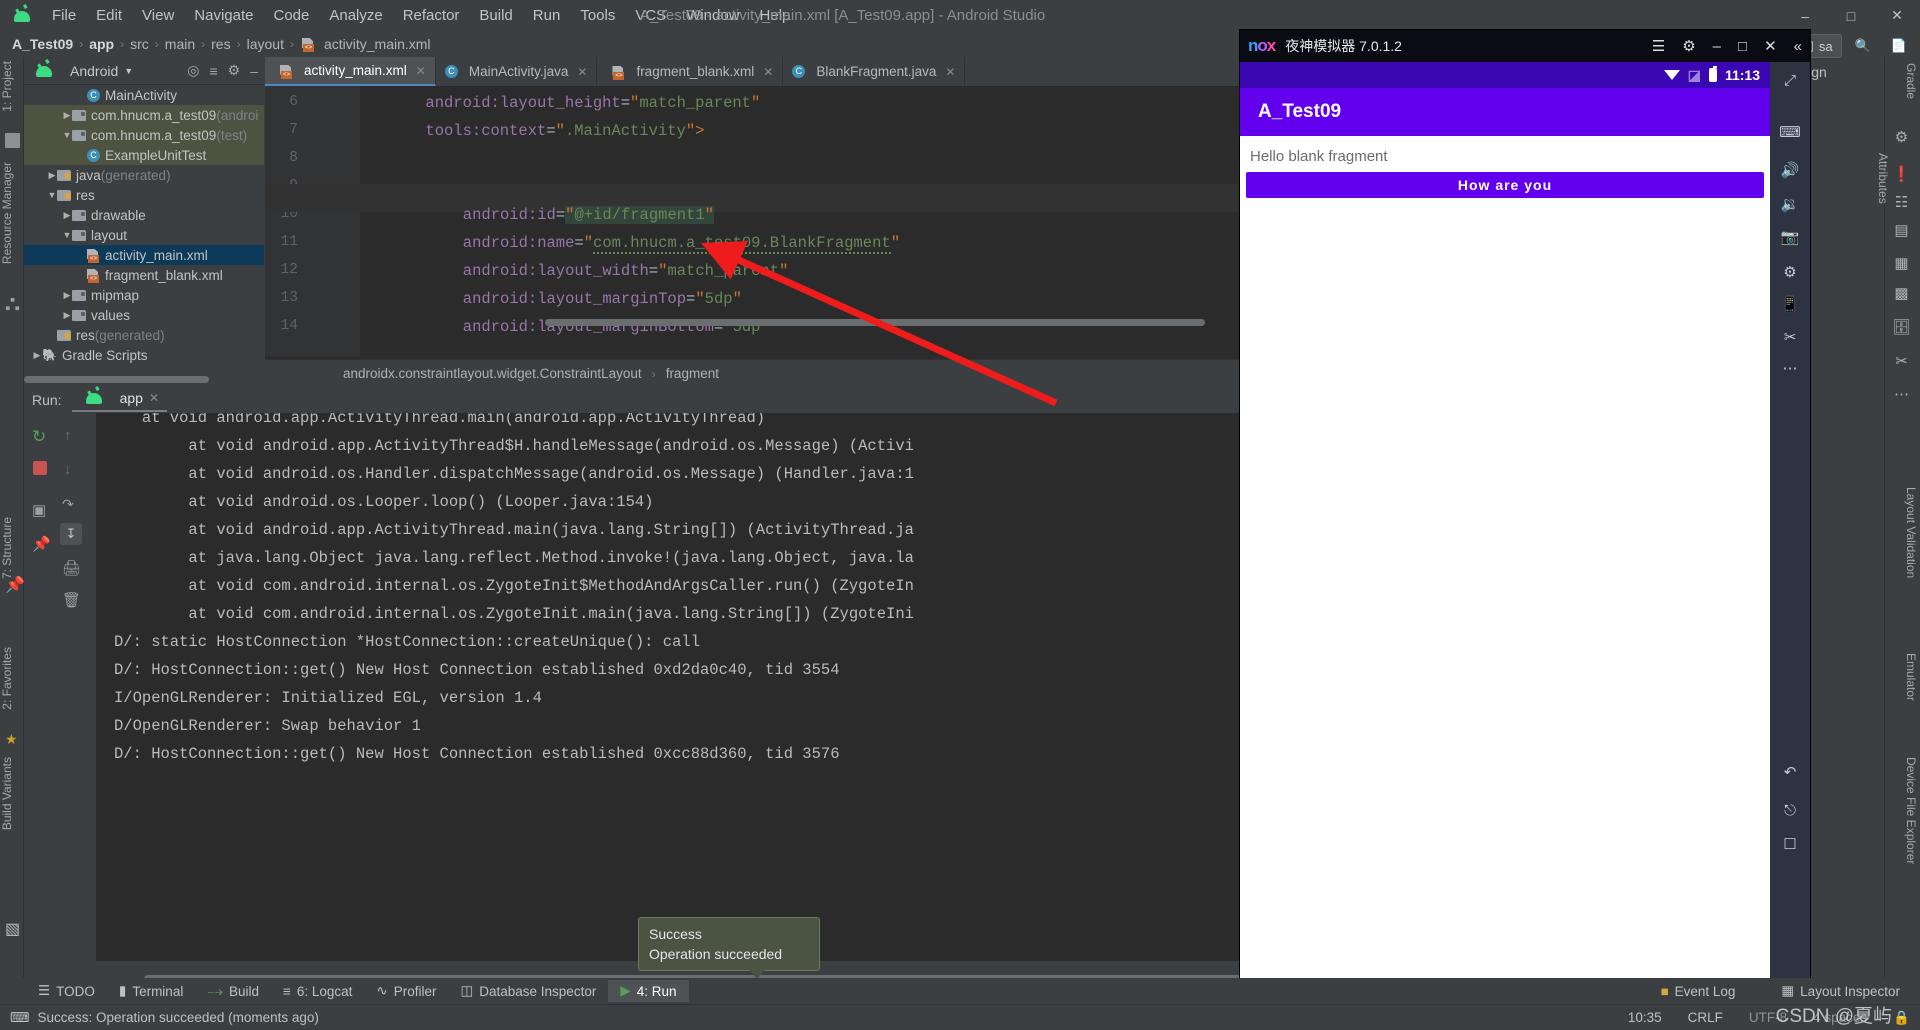 The image size is (1920, 1030). I want to click on tree-item-activity-main-xml: <> activity_main.xml, so click(144, 255).